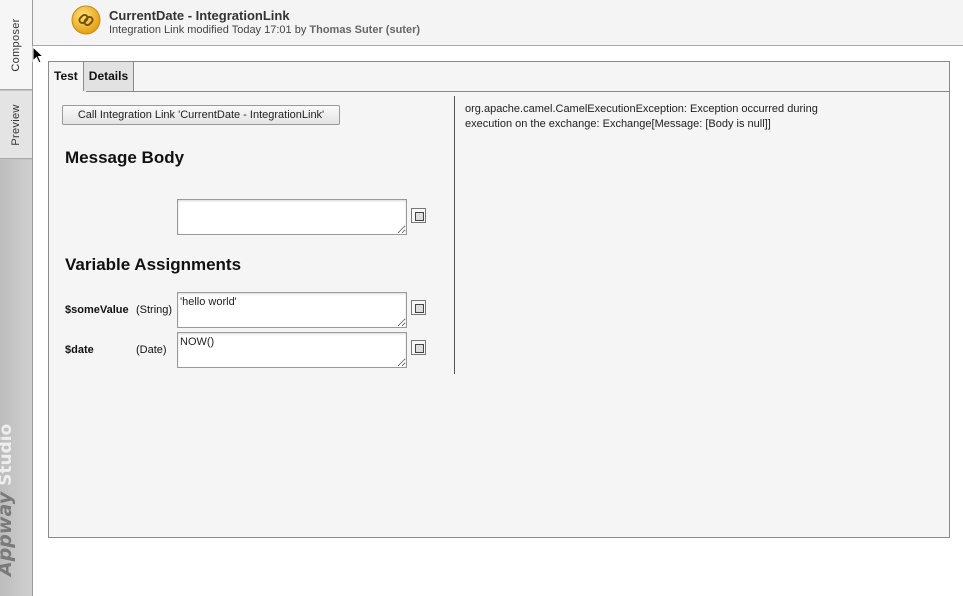 This screenshot has width=963, height=596. I want to click on tab-test: Test, so click(66, 76).